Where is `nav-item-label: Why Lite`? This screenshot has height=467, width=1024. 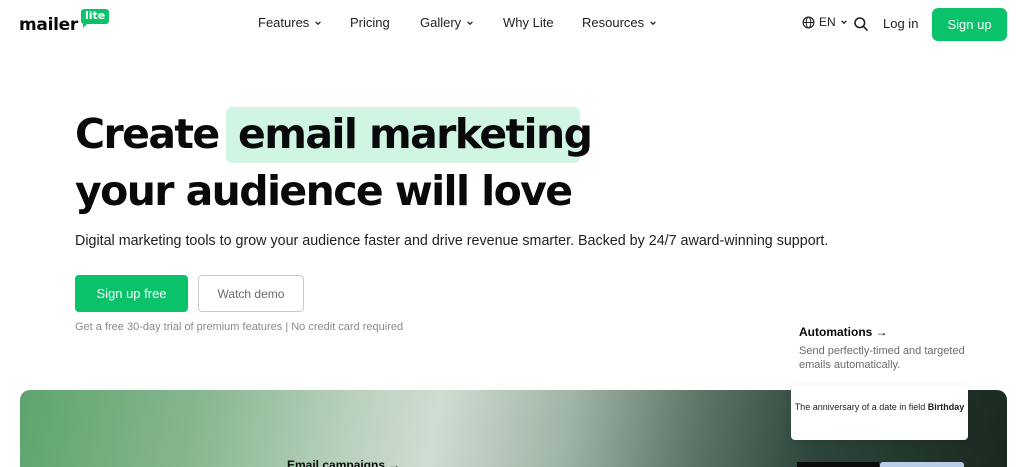 nav-item-label: Why Lite is located at coordinates (528, 22).